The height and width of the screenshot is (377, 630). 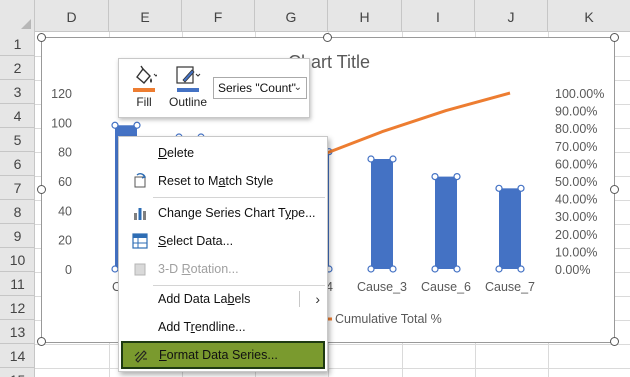 What do you see at coordinates (510, 287) in the screenshot?
I see `category-label: Cause_7` at bounding box center [510, 287].